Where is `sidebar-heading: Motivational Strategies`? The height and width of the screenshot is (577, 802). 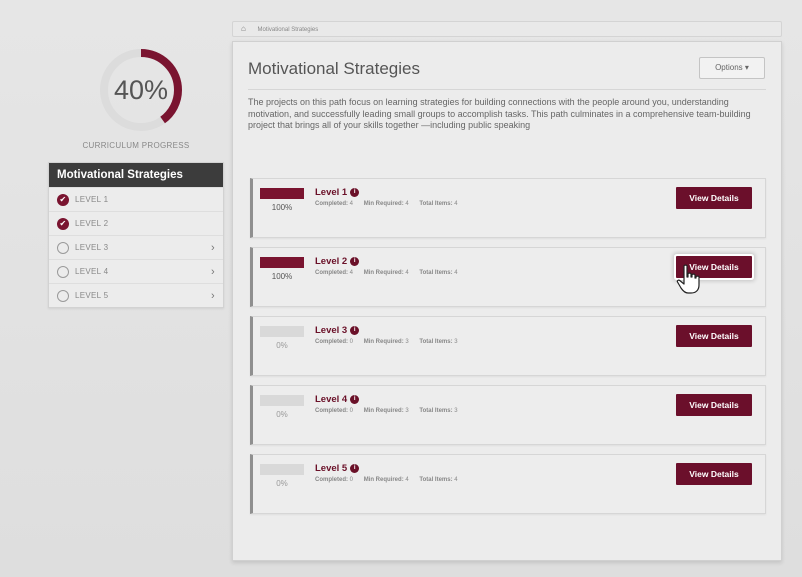 sidebar-heading: Motivational Strategies is located at coordinates (136, 175).